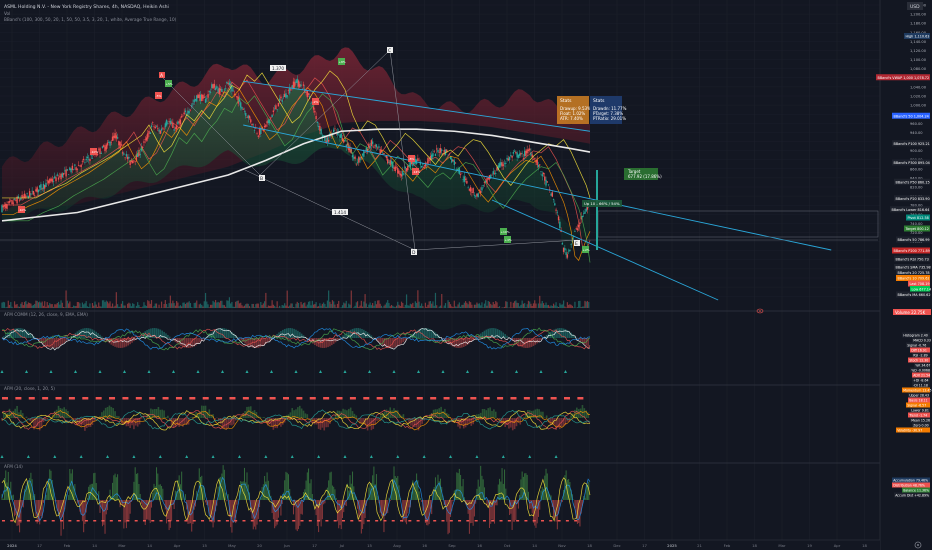 The image size is (932, 550). What do you see at coordinates (912, 312) in the screenshot?
I see `volume-badge: Volume 22.75K` at bounding box center [912, 312].